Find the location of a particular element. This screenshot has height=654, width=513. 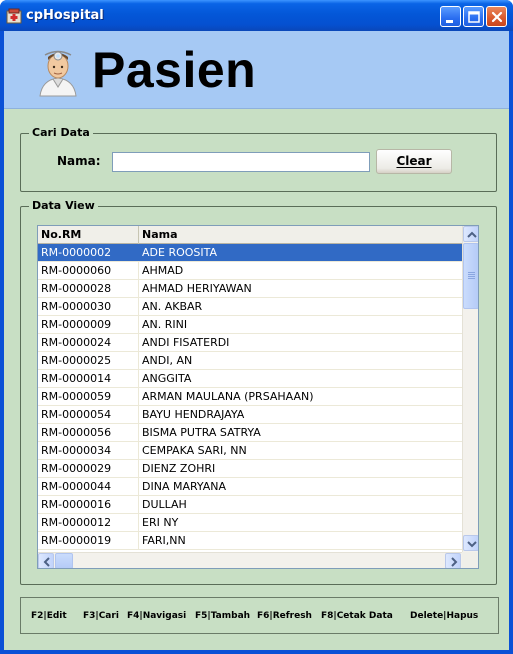

cell-no-rm: RM-0000016 is located at coordinates (88, 504).